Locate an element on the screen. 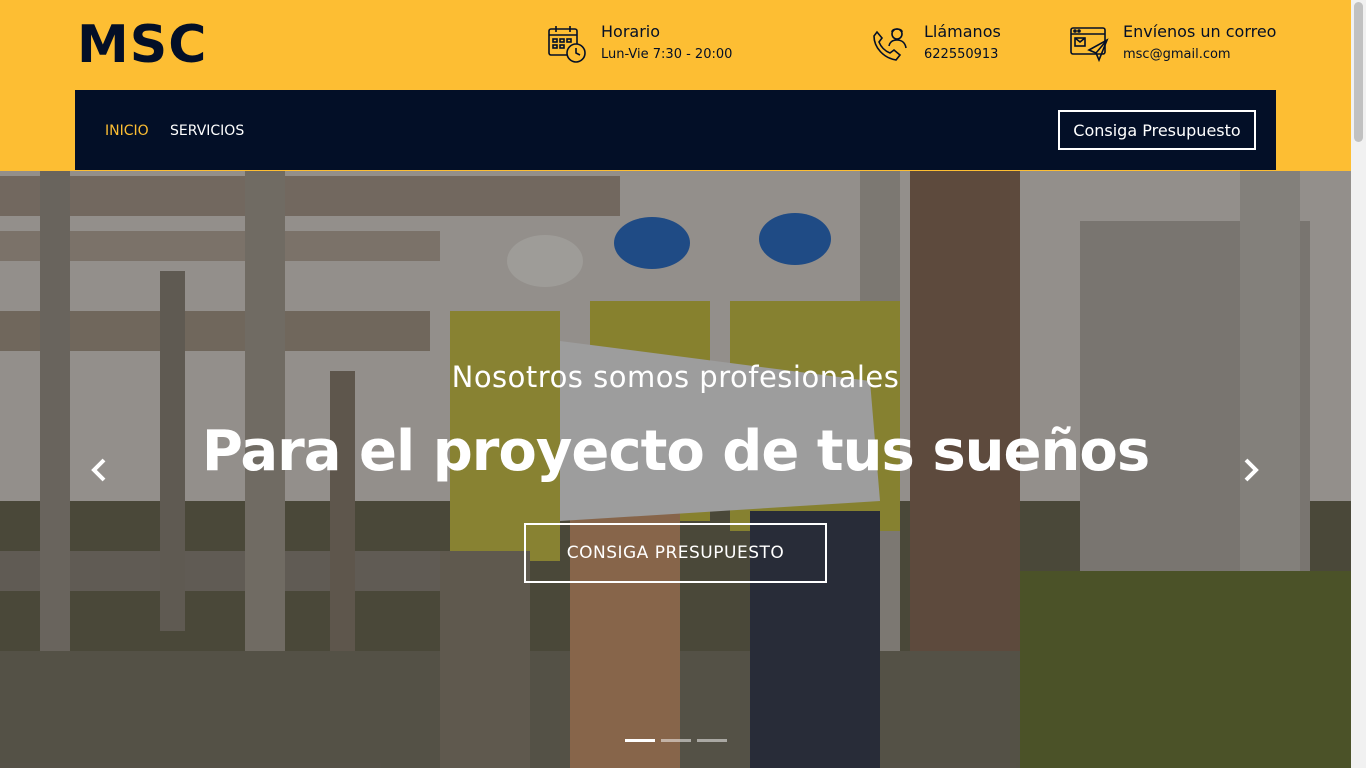 This screenshot has height=768, width=1366. mail-title: Envíenos un correo is located at coordinates (1200, 31).